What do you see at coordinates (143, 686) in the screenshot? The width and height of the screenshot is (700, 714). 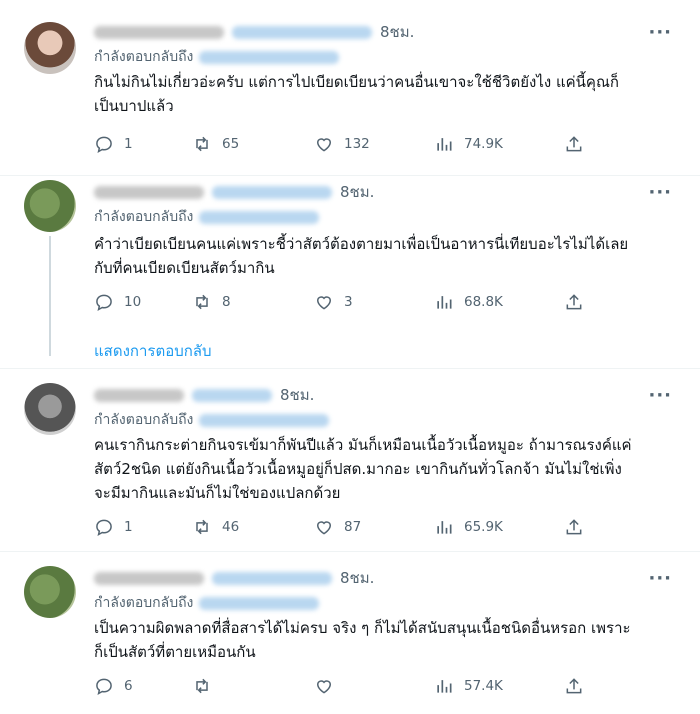 I see `reply-button: 6` at bounding box center [143, 686].